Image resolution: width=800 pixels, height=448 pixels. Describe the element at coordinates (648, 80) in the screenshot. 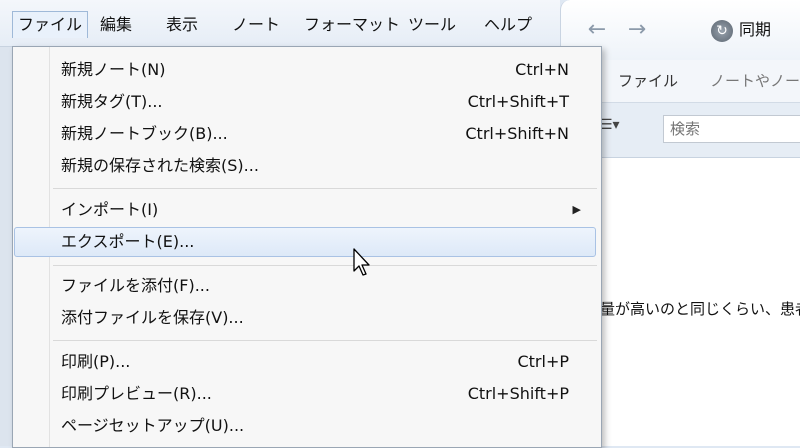

I see `tab-file: ファイル` at that location.